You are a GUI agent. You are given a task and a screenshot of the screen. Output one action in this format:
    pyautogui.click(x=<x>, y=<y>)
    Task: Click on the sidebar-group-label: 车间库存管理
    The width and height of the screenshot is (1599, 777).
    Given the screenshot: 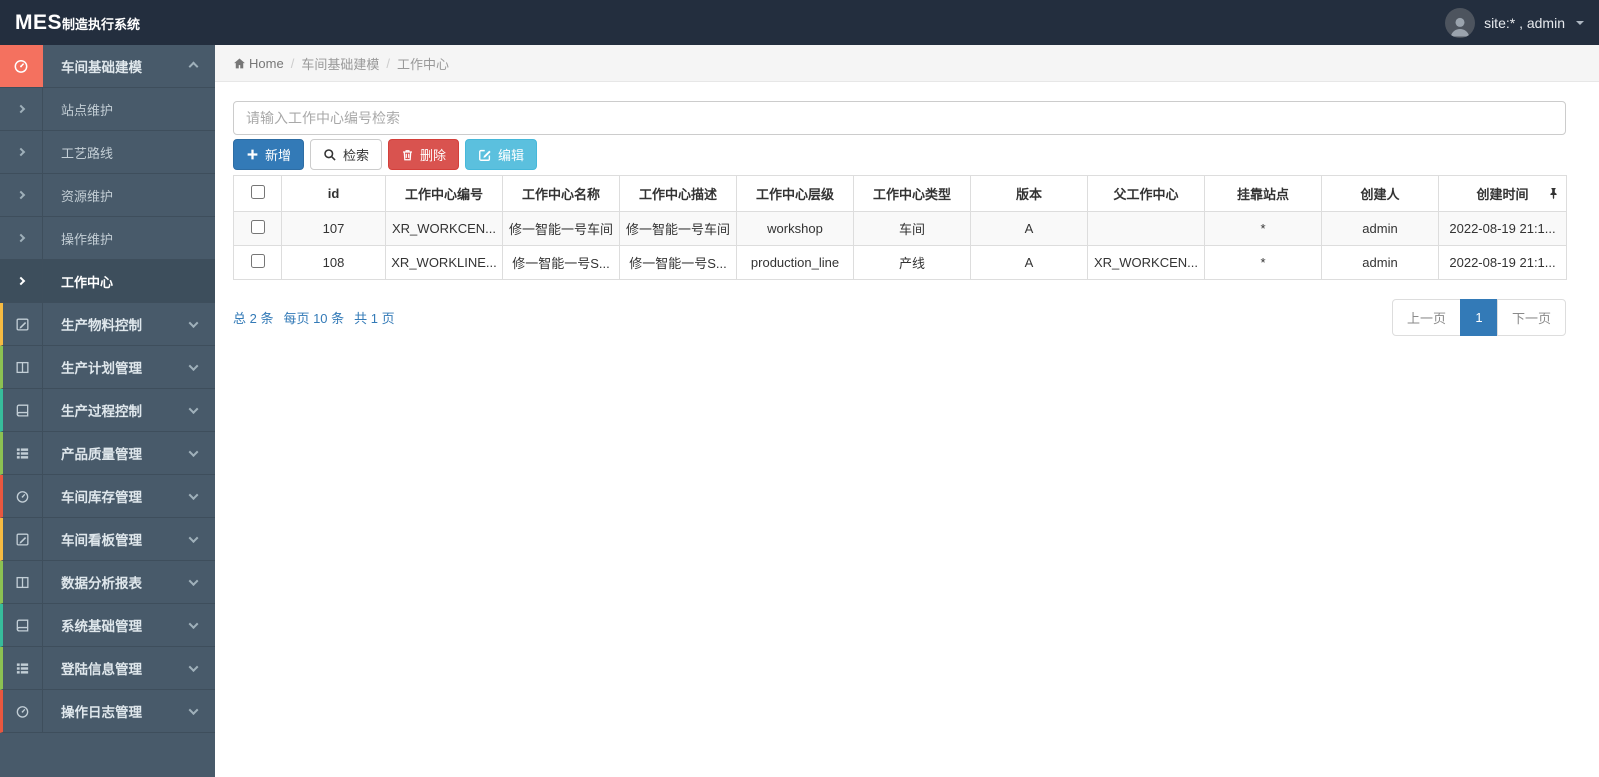 What is the action you would take?
    pyautogui.click(x=101, y=497)
    